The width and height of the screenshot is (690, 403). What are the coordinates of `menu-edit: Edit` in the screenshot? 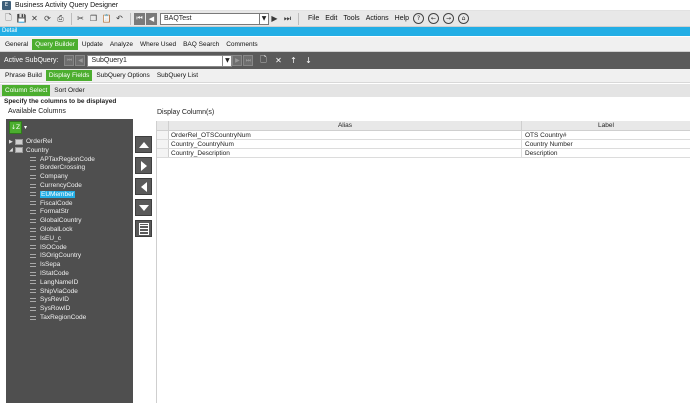 It's located at (331, 18).